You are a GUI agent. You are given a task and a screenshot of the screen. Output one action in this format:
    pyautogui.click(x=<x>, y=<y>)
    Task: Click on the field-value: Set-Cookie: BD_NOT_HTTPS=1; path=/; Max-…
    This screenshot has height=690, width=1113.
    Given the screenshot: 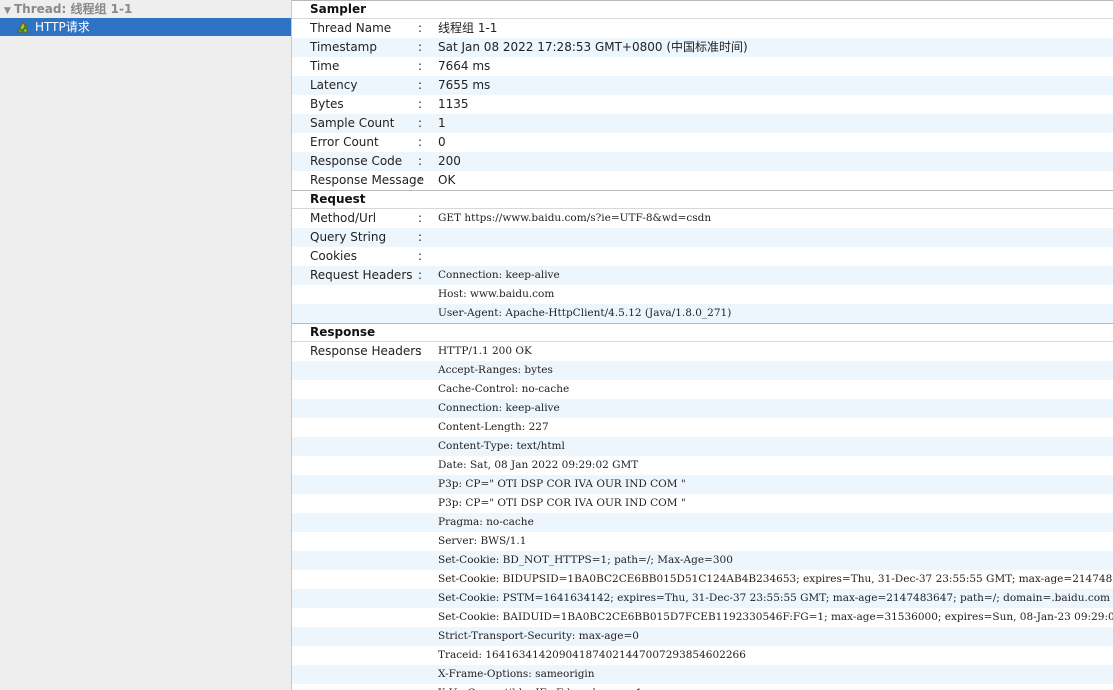 What is the action you would take?
    pyautogui.click(x=585, y=560)
    